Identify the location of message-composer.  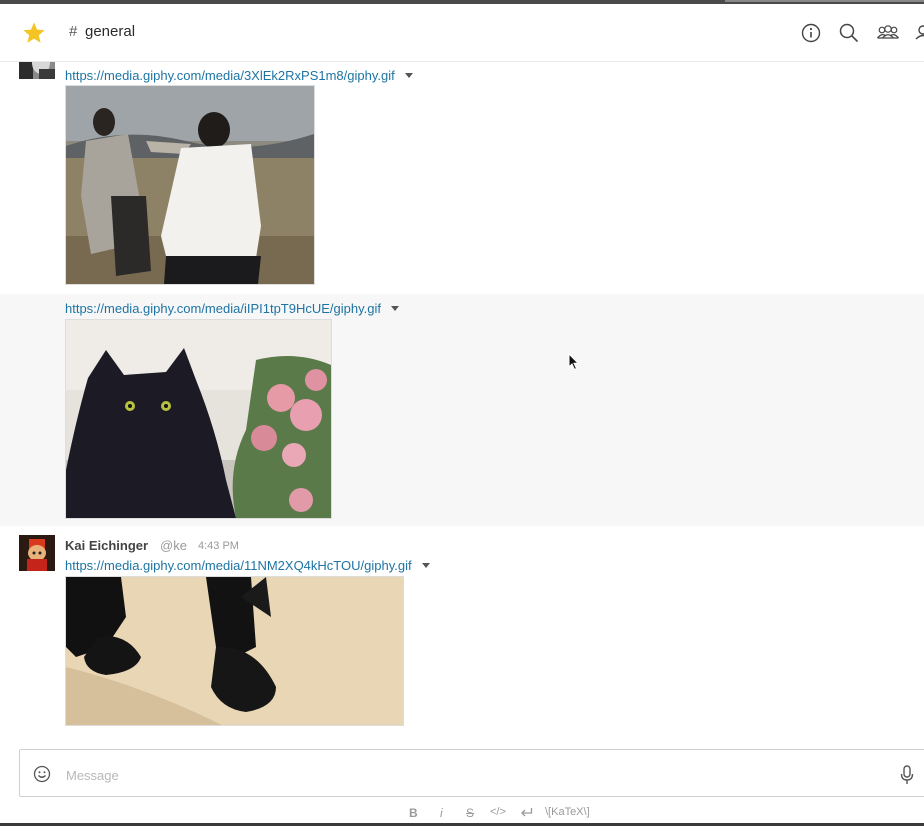
(471, 773).